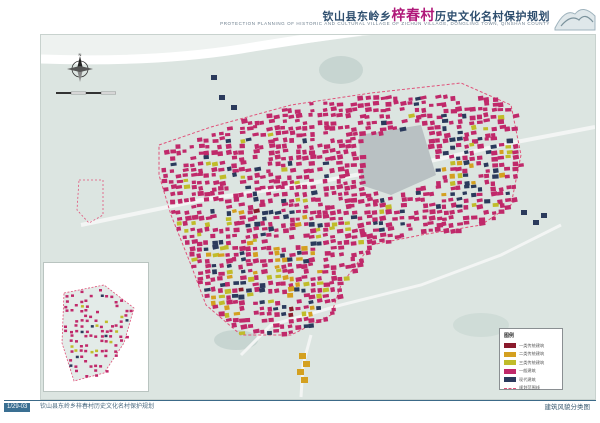 This screenshot has height=423, width=600. Describe the element at coordinates (575, 20) in the screenshot. I see `mountain-logo-icon` at that location.